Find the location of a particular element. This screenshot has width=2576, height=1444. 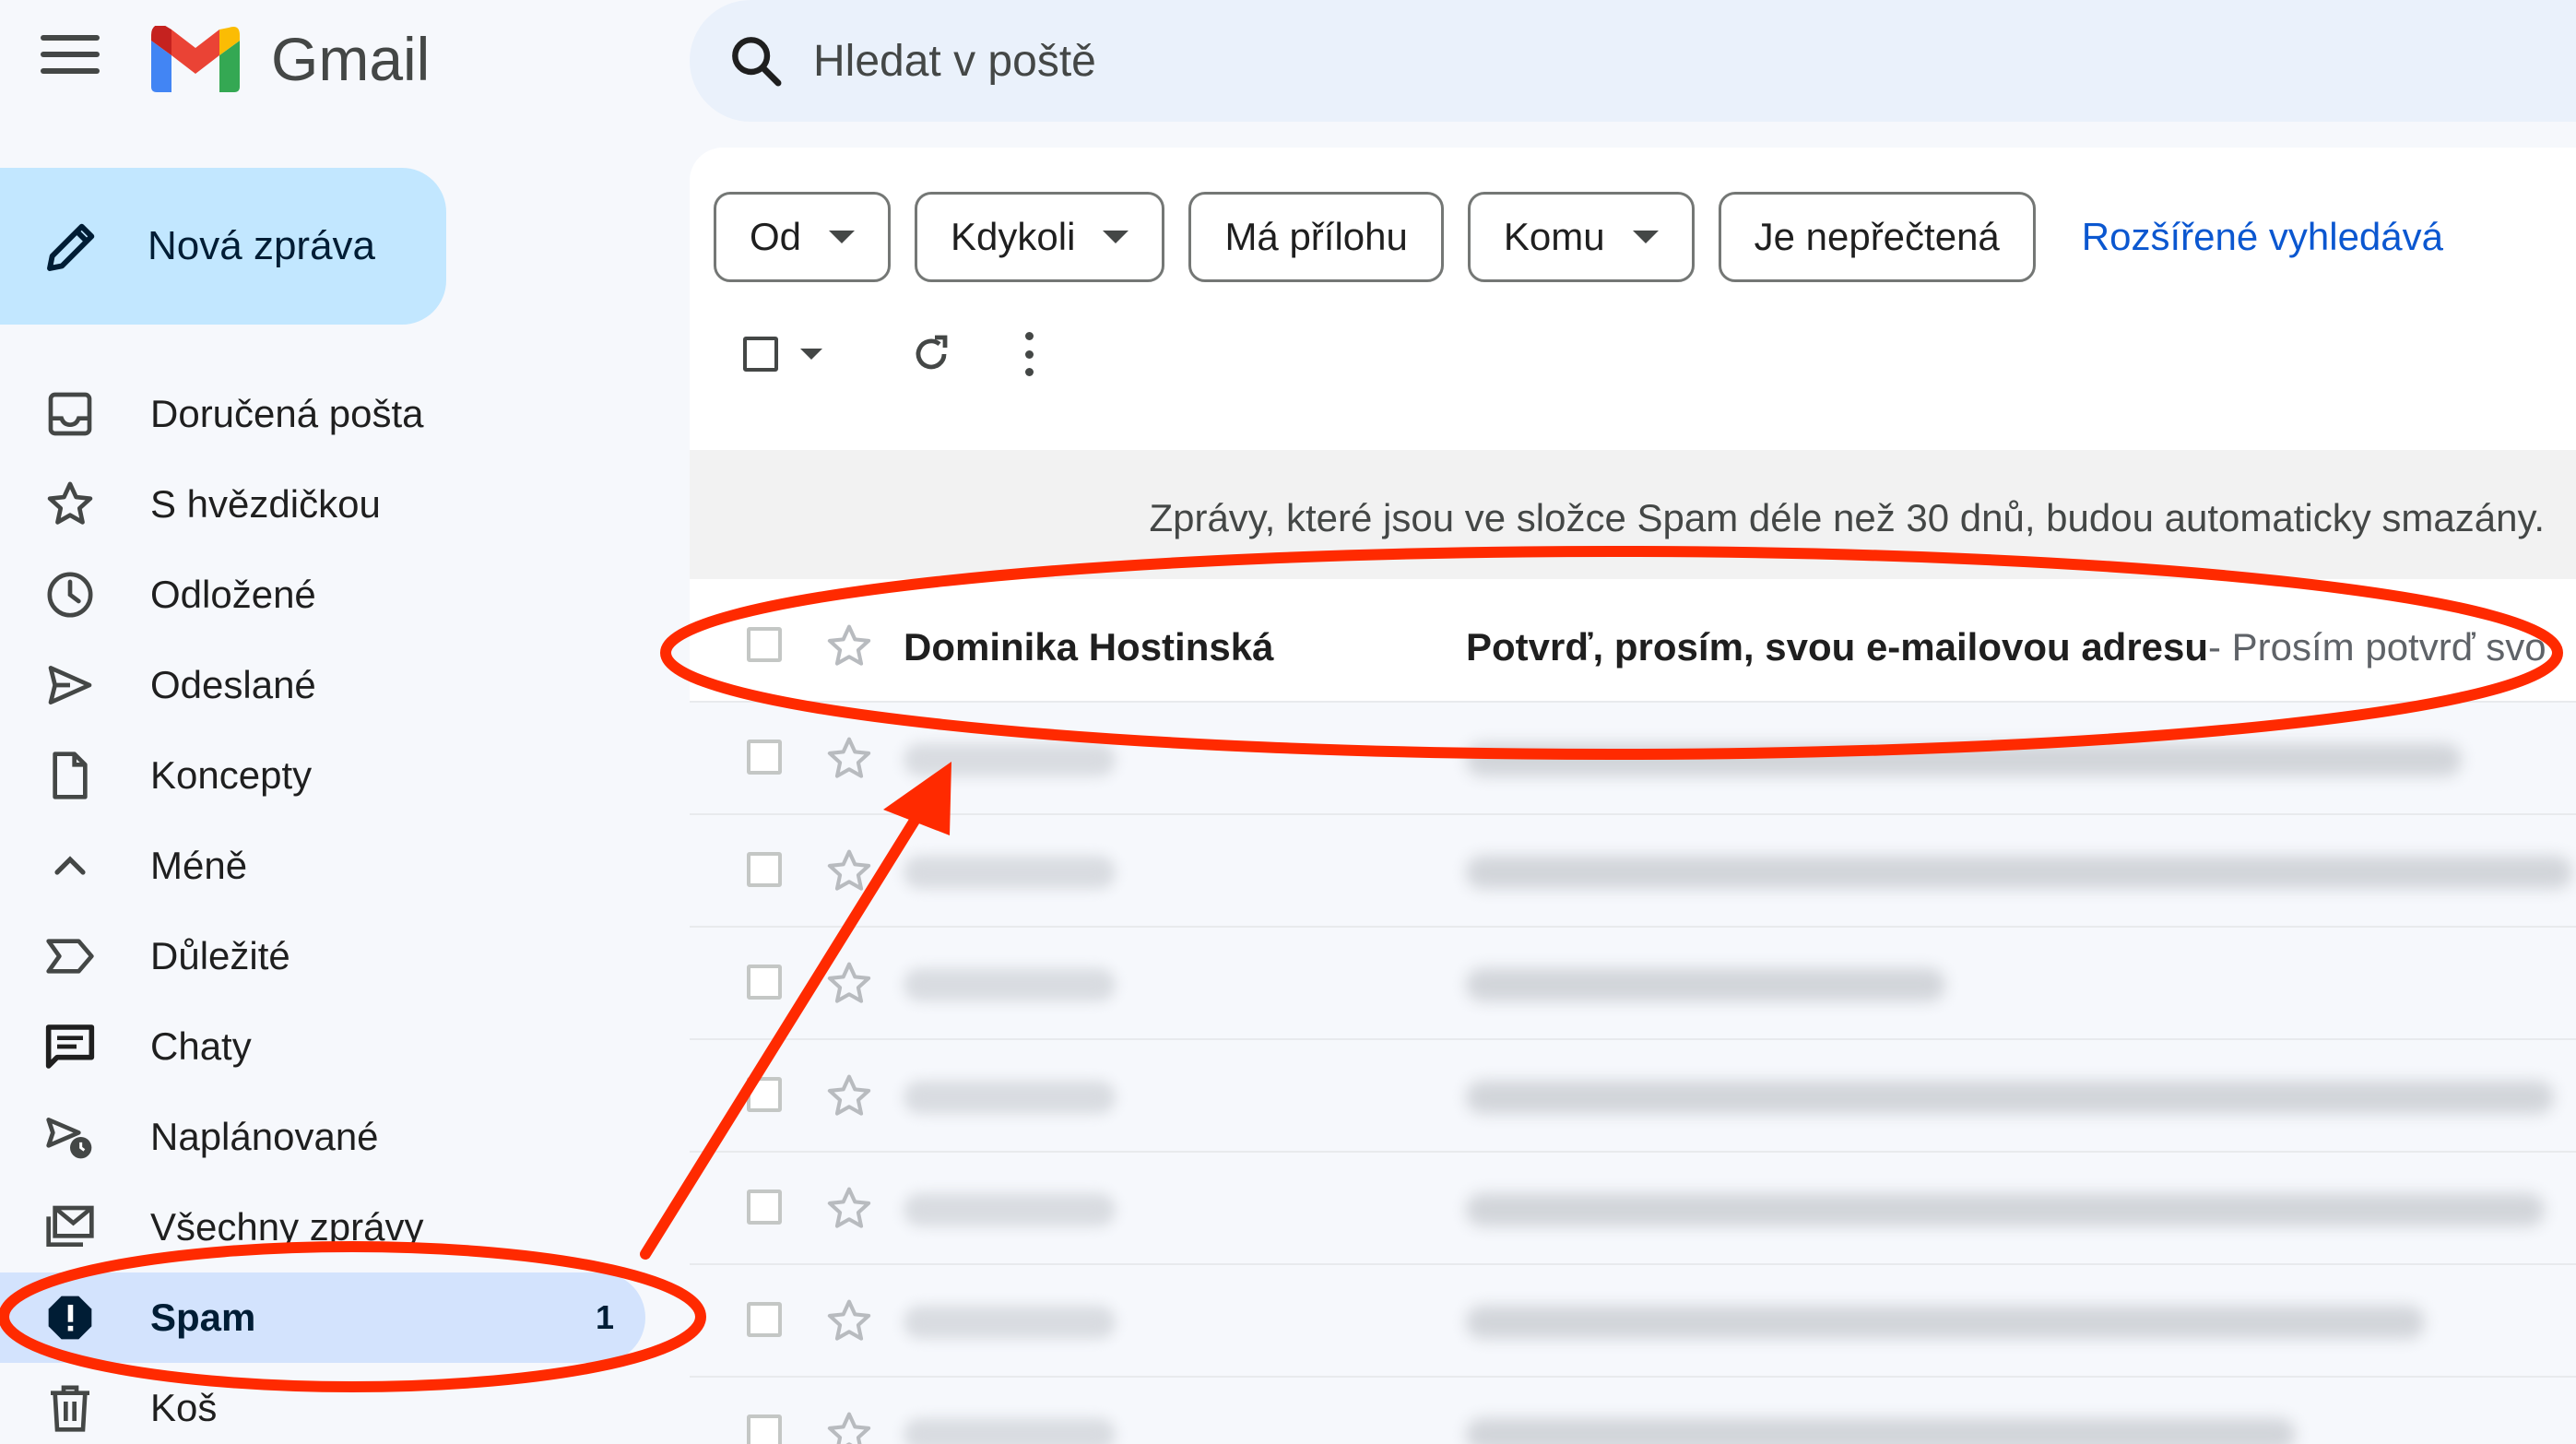

message-subject: Potvrď, prosím, svou e-mailovou adresu is located at coordinates (1837, 647).